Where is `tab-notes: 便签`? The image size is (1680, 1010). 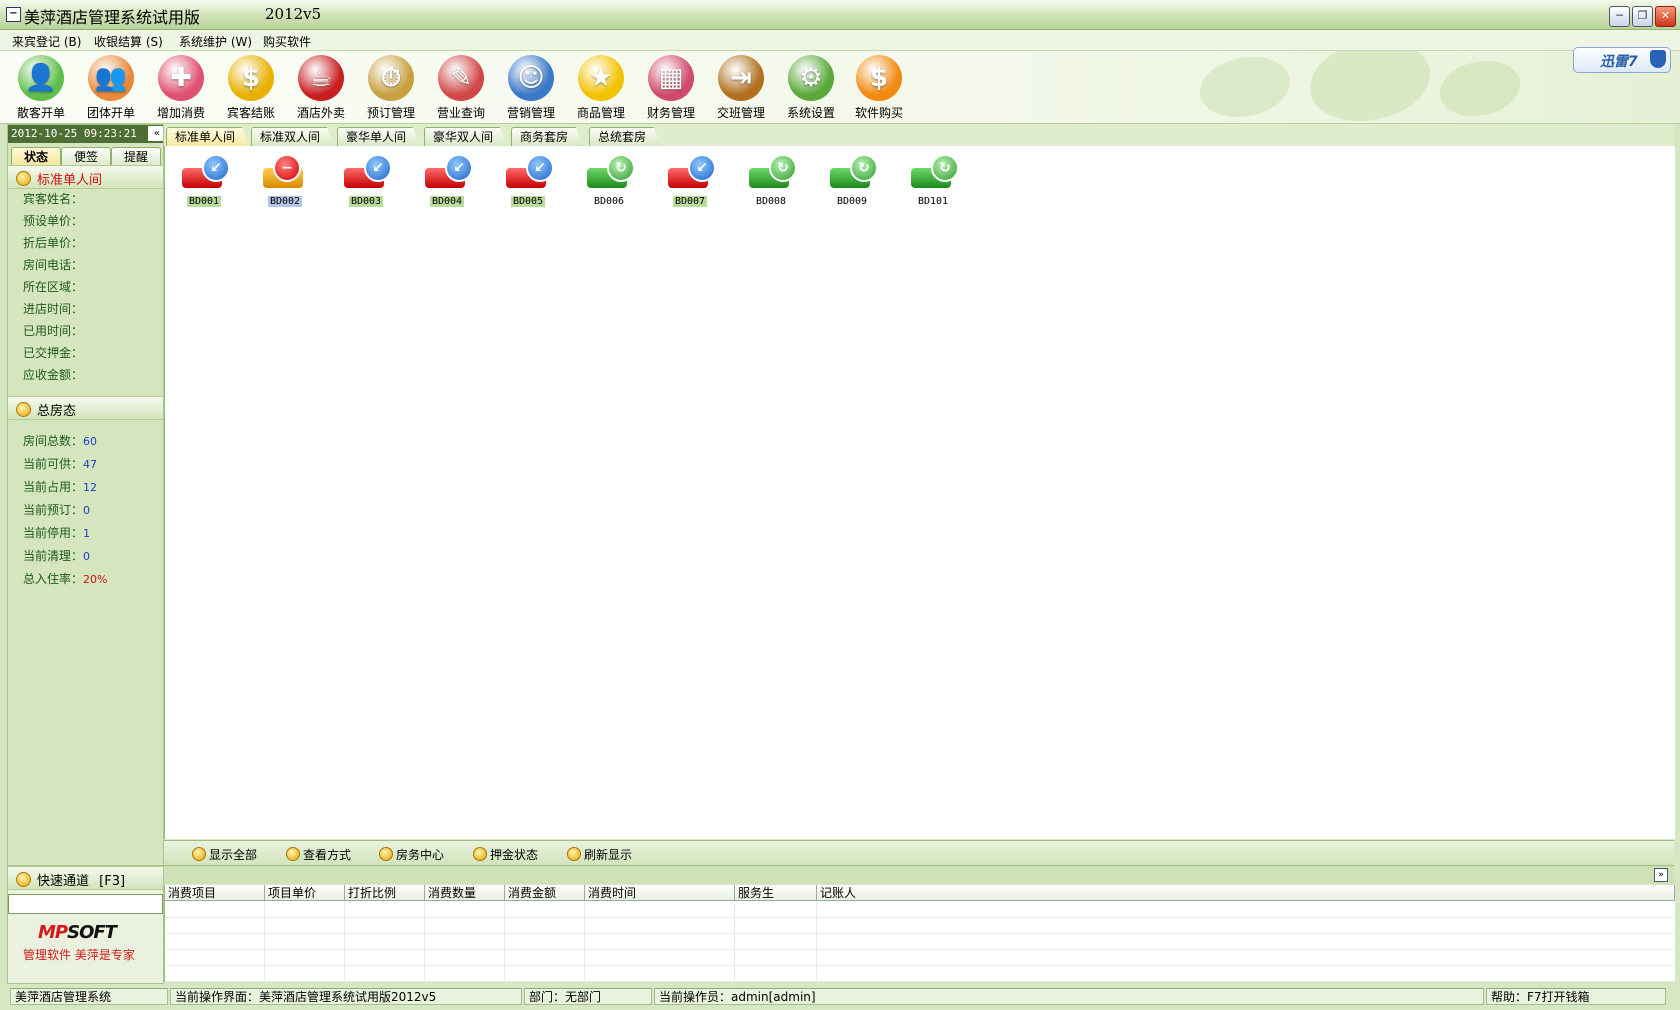 tab-notes: 便签 is located at coordinates (86, 156).